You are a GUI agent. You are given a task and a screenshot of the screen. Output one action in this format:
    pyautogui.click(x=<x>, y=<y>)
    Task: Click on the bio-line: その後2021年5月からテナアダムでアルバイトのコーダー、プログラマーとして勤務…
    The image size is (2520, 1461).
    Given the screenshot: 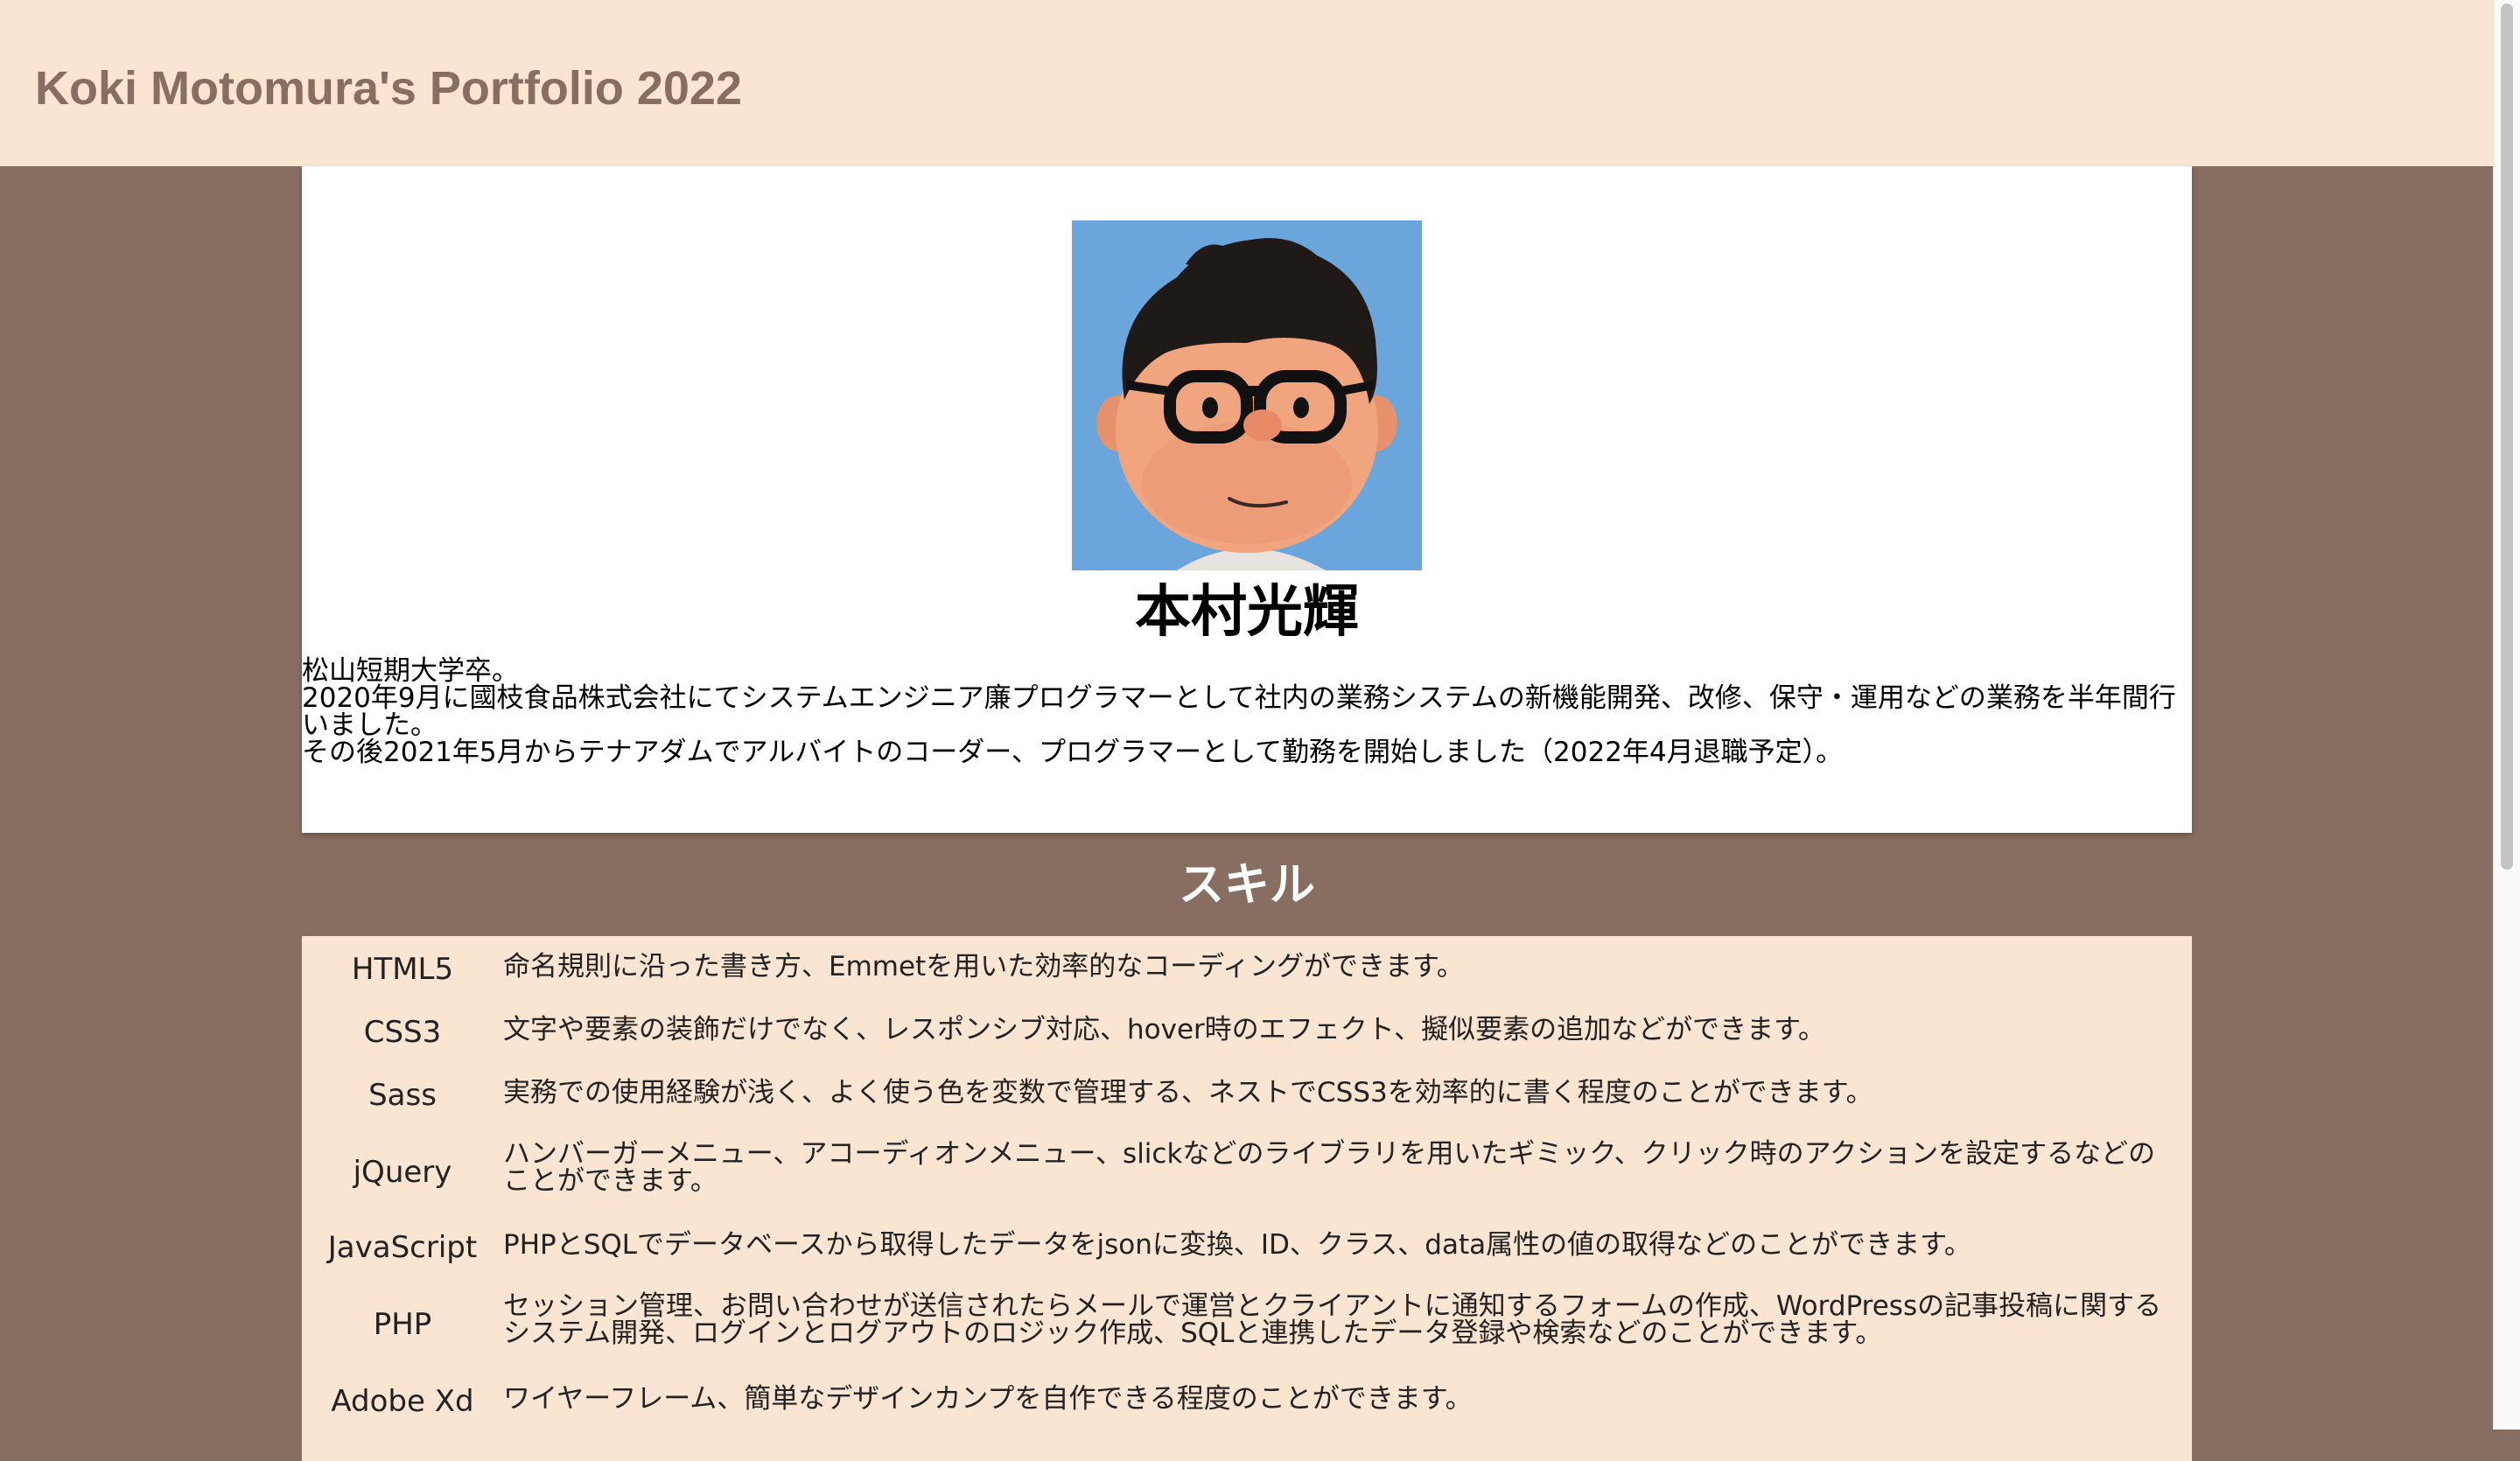 What is the action you would take?
    pyautogui.click(x=1073, y=752)
    